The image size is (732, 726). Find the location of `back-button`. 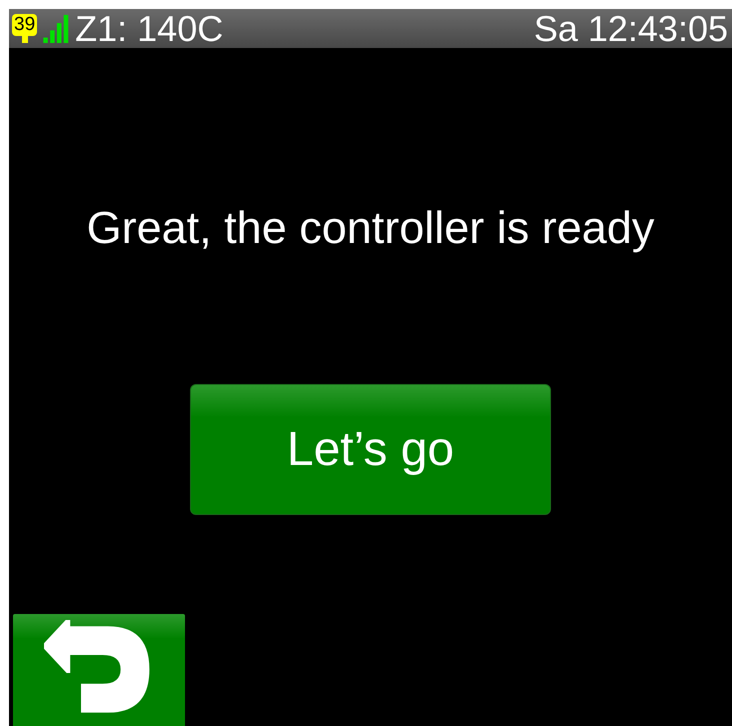

back-button is located at coordinates (99, 670).